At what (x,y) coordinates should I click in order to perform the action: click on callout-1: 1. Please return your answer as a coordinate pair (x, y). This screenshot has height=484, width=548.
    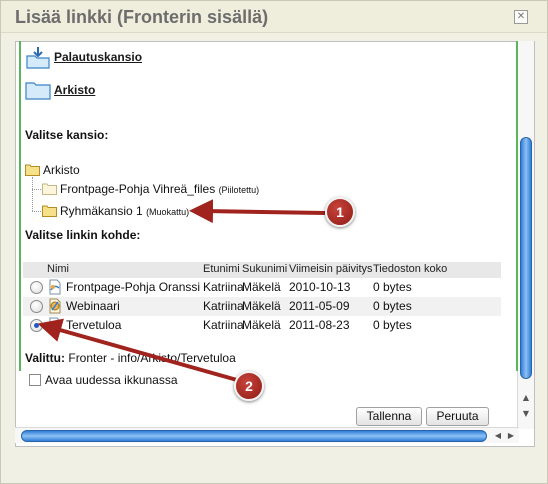
    Looking at the image, I should click on (340, 212).